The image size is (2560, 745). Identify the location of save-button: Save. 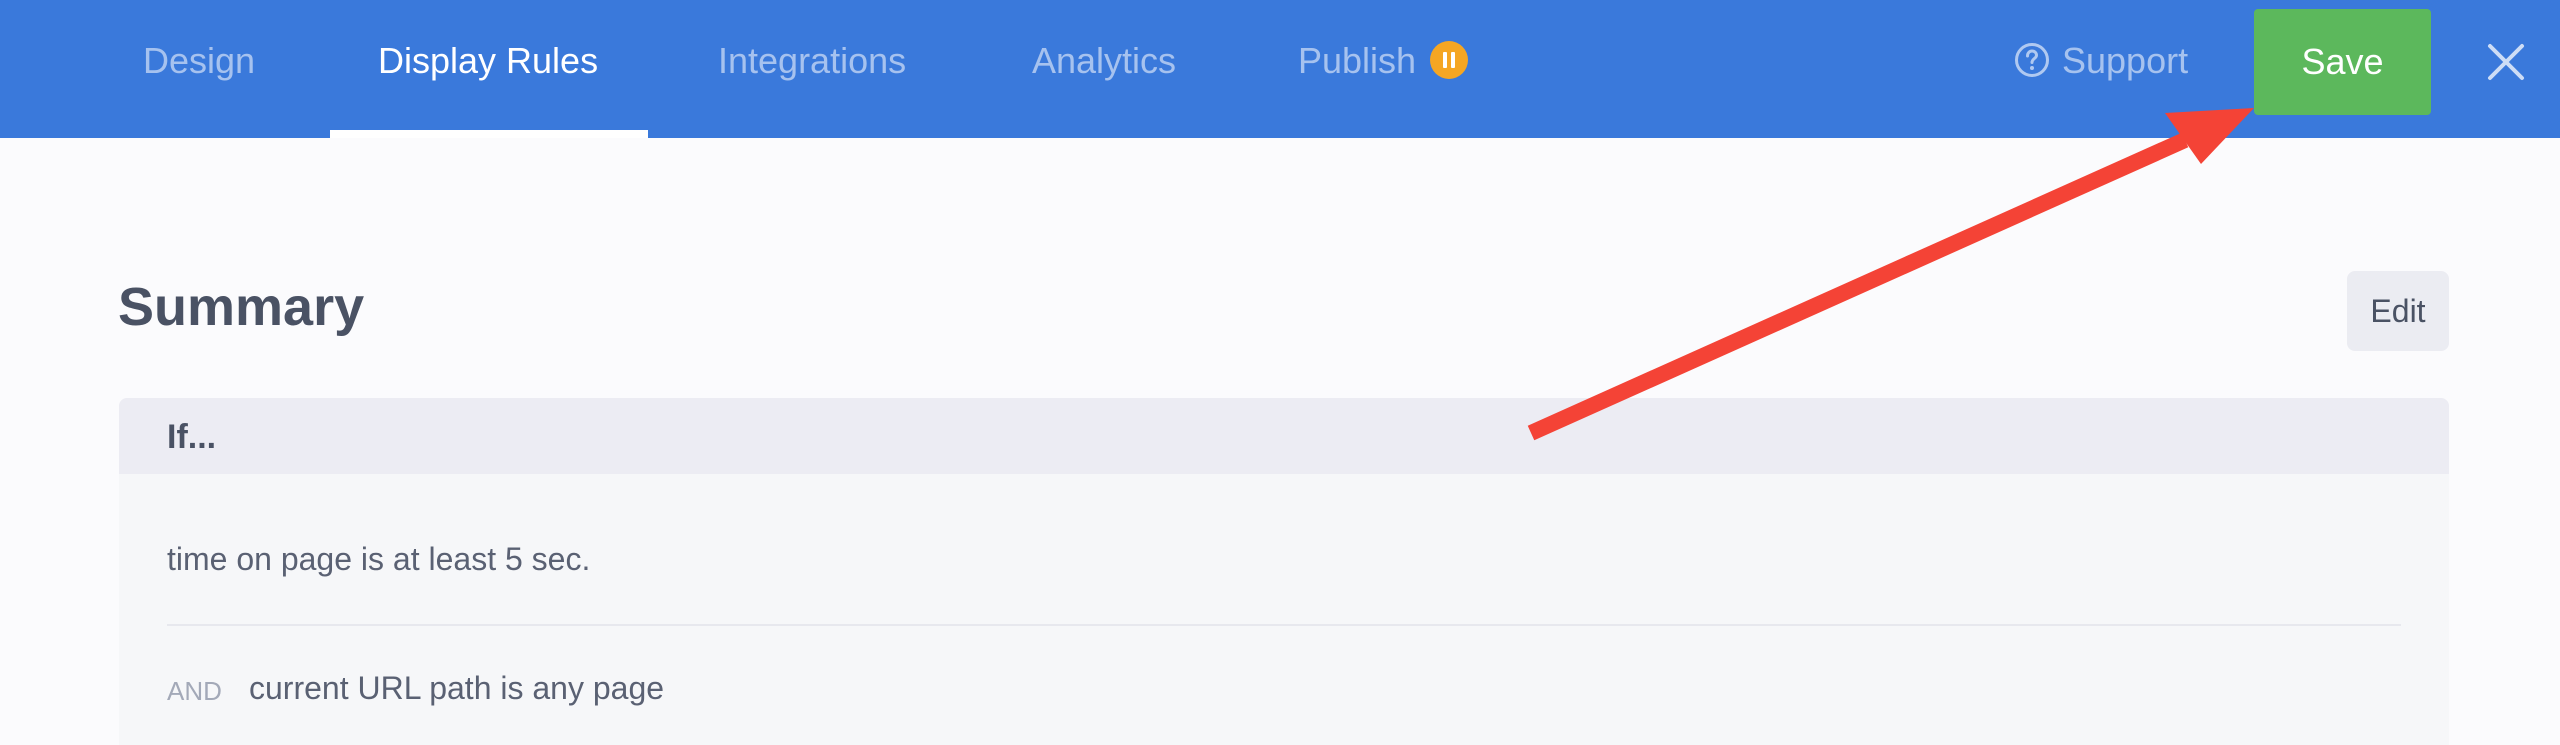
(2342, 62).